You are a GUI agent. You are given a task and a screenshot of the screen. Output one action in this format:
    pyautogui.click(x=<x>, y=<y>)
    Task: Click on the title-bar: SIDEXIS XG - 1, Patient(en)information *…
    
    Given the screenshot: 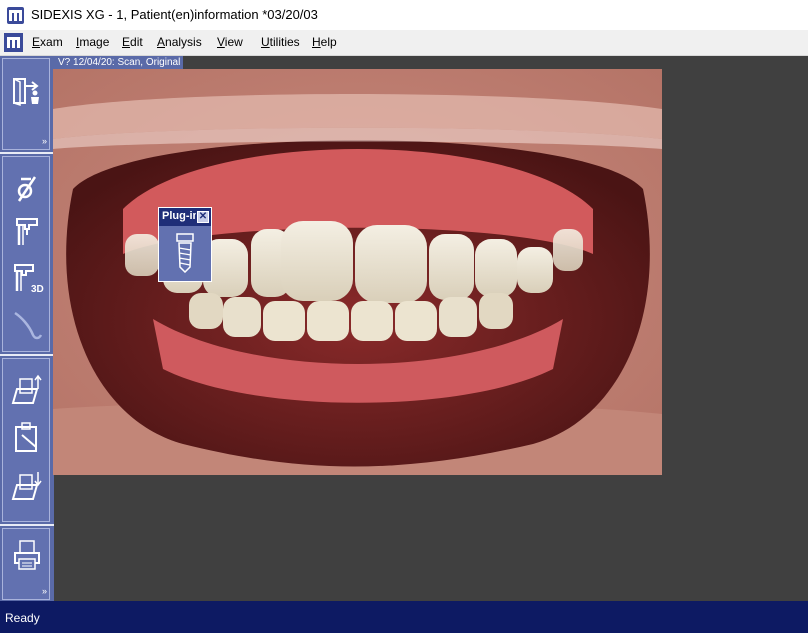 What is the action you would take?
    pyautogui.click(x=404, y=15)
    